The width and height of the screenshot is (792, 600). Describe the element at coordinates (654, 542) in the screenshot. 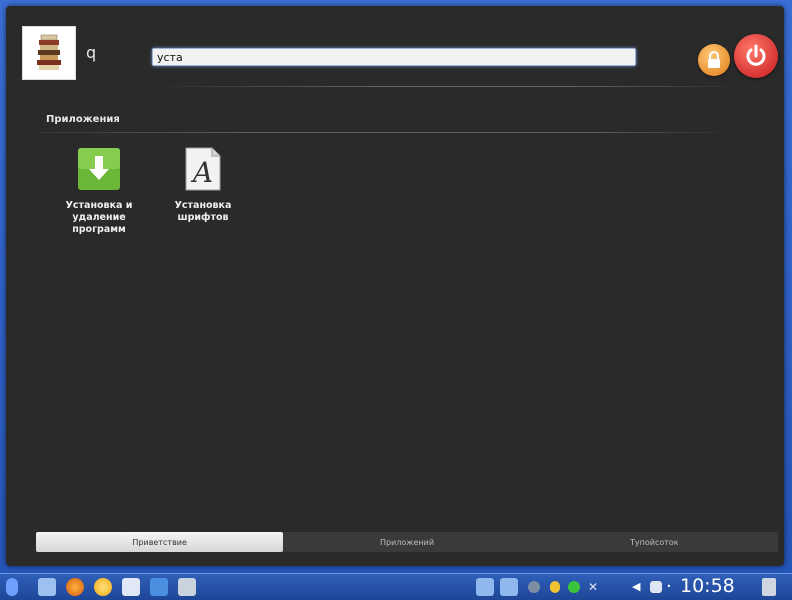

I see `tab-favorites: Тупойсоток` at that location.